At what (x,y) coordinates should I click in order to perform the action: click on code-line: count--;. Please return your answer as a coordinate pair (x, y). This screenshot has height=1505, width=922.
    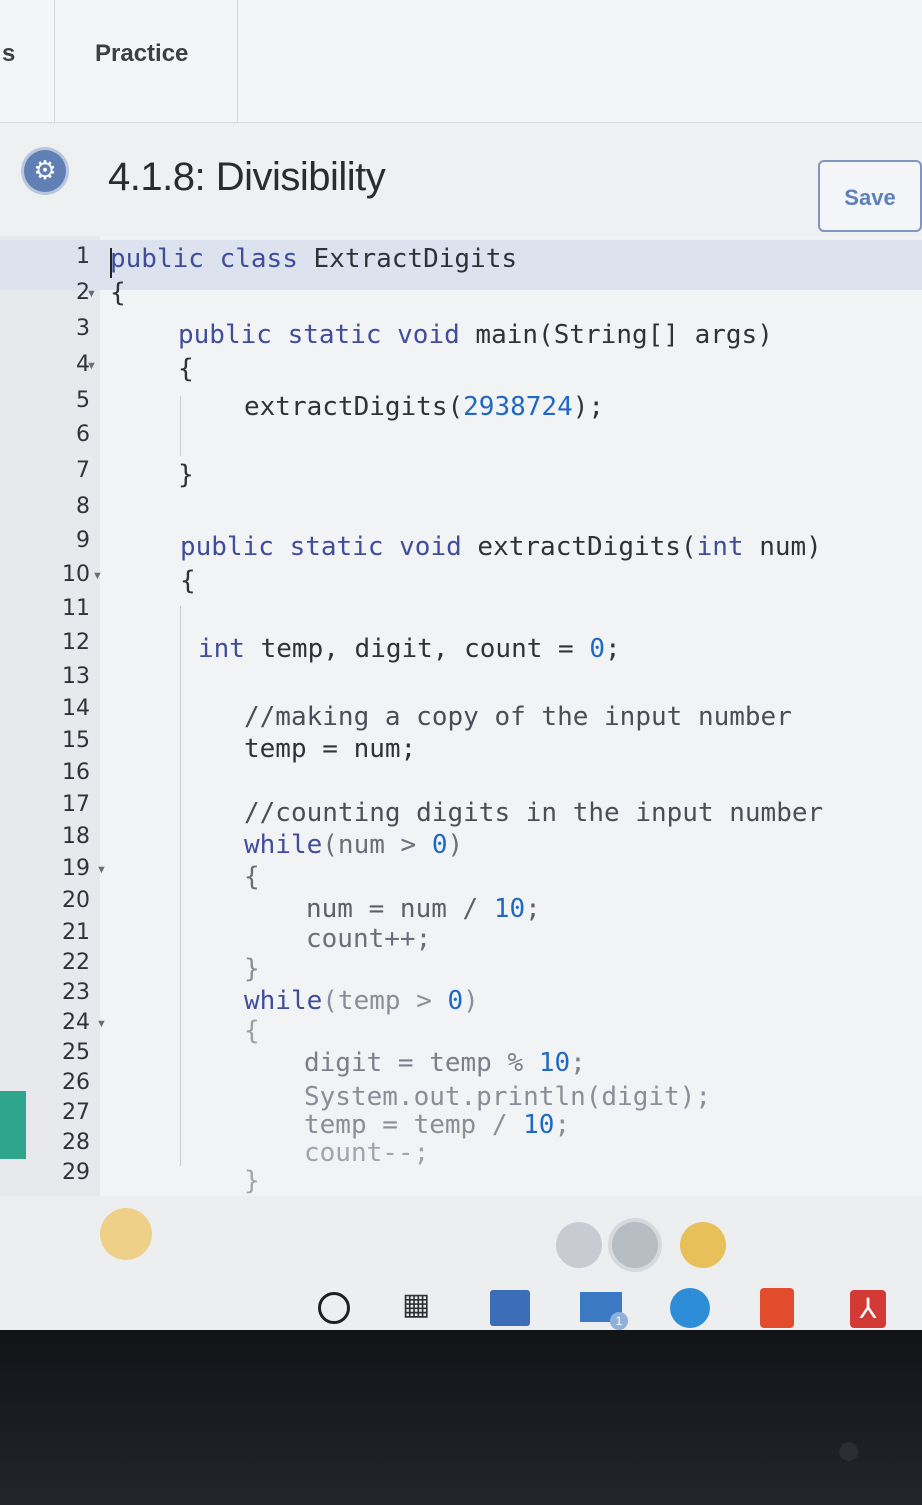
    Looking at the image, I should click on (366, 1153).